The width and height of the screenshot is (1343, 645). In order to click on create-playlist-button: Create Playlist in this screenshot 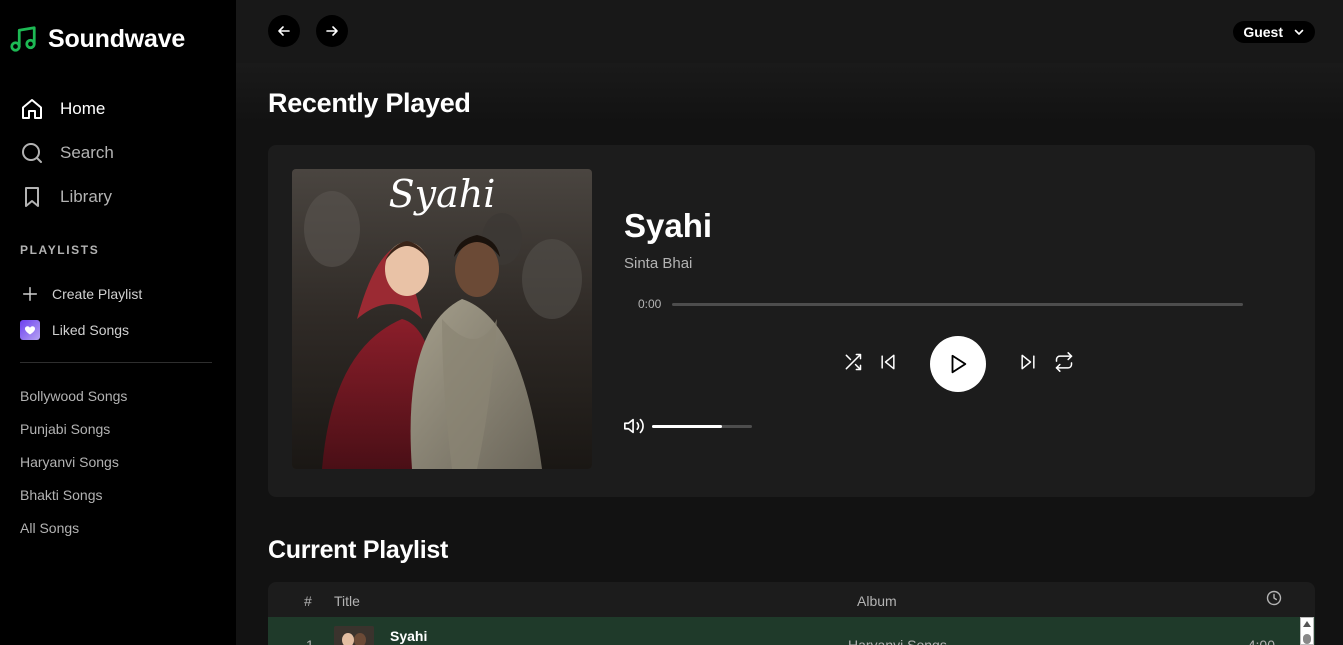, I will do `click(81, 294)`.